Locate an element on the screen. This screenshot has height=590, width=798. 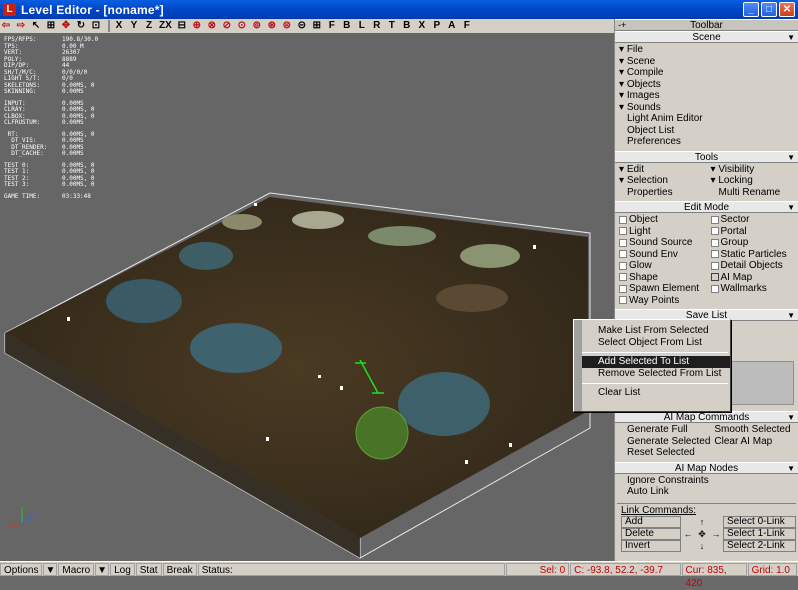
properties-link: Properties is located at coordinates (661, 193).